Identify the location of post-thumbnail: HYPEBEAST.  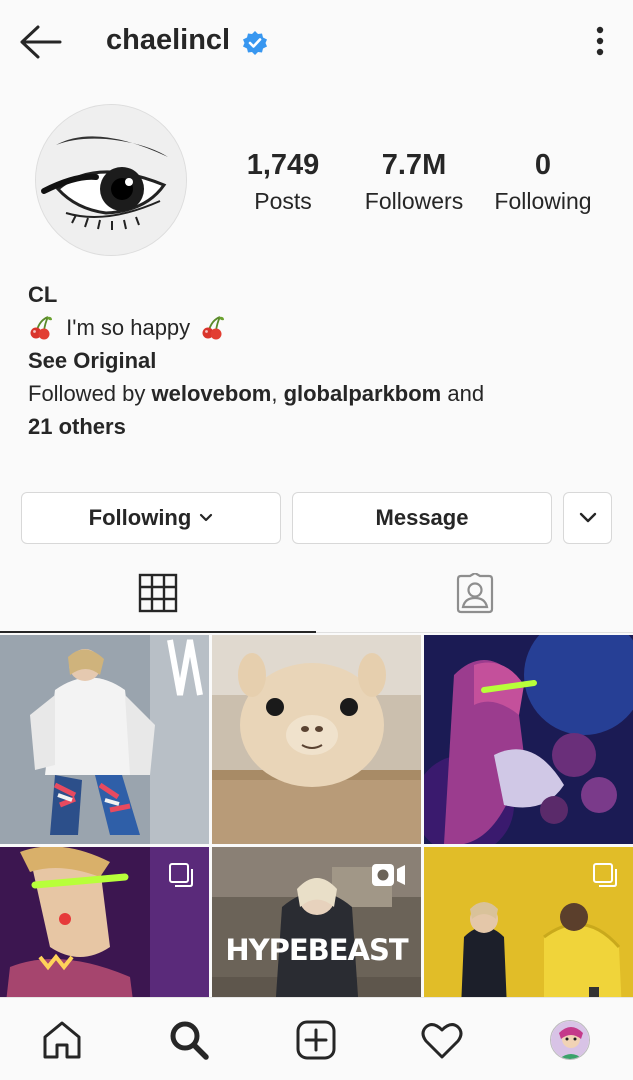
(316, 922).